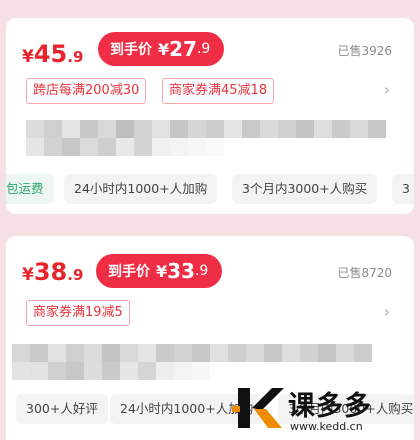  What do you see at coordinates (330, 406) in the screenshot?
I see `watermark-brand: 课多多` at bounding box center [330, 406].